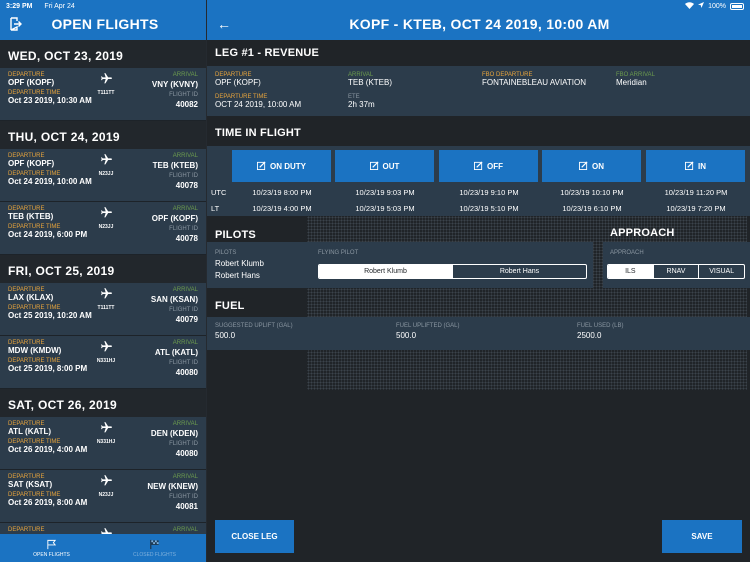  I want to click on lt-time-value: 10/23/19 5:03 PM, so click(385, 208).